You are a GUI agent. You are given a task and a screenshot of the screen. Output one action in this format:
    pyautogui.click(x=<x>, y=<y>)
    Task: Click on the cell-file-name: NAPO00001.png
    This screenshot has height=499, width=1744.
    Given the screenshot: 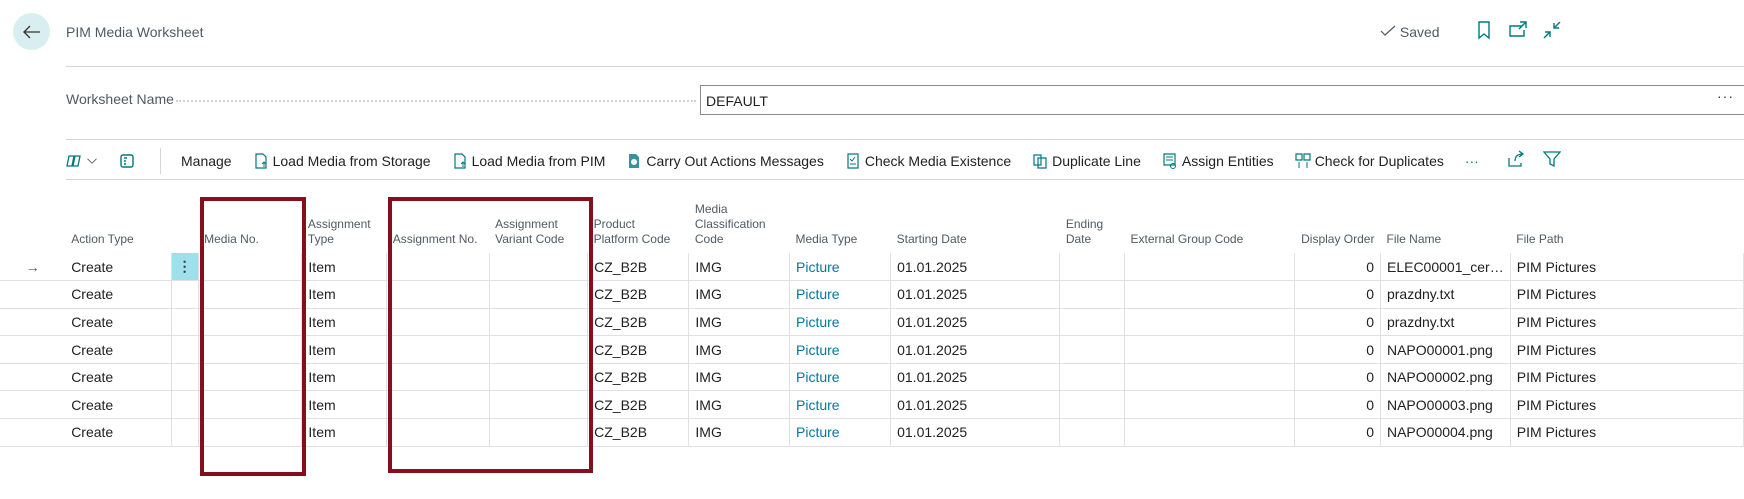 What is the action you would take?
    pyautogui.click(x=1445, y=349)
    